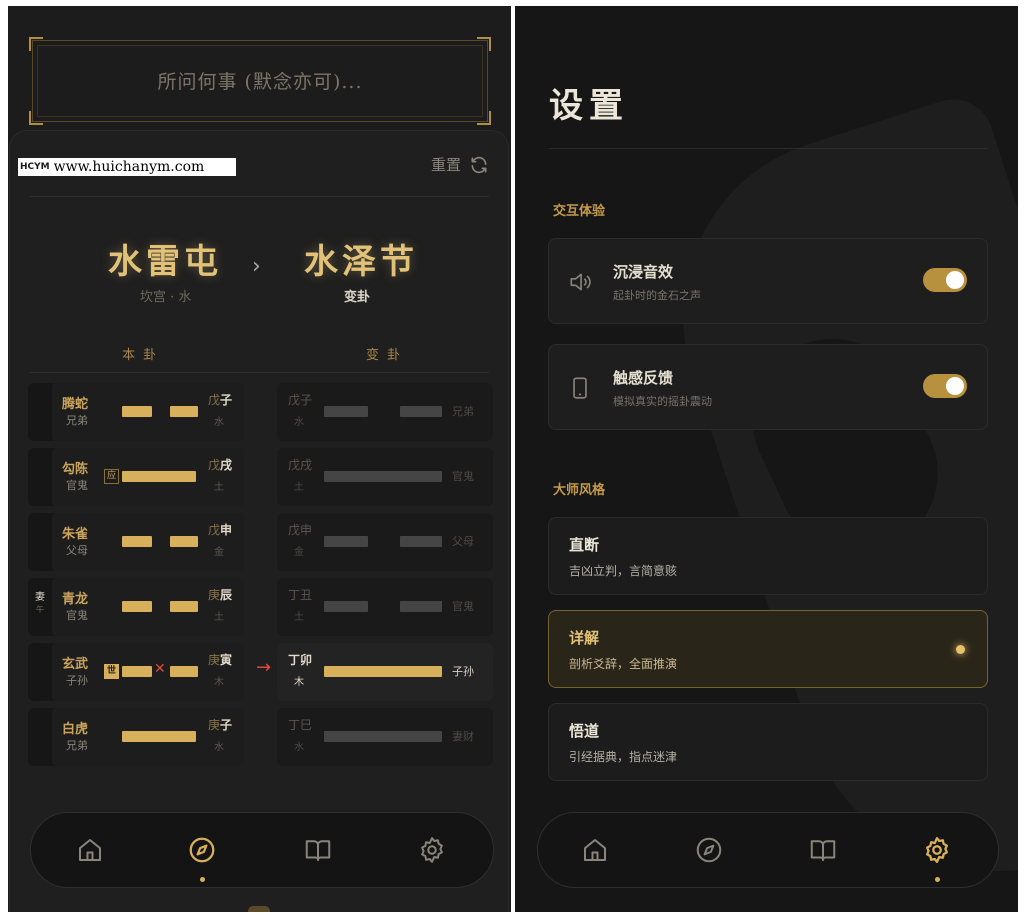  I want to click on beast-label: 青龙, so click(75, 599).